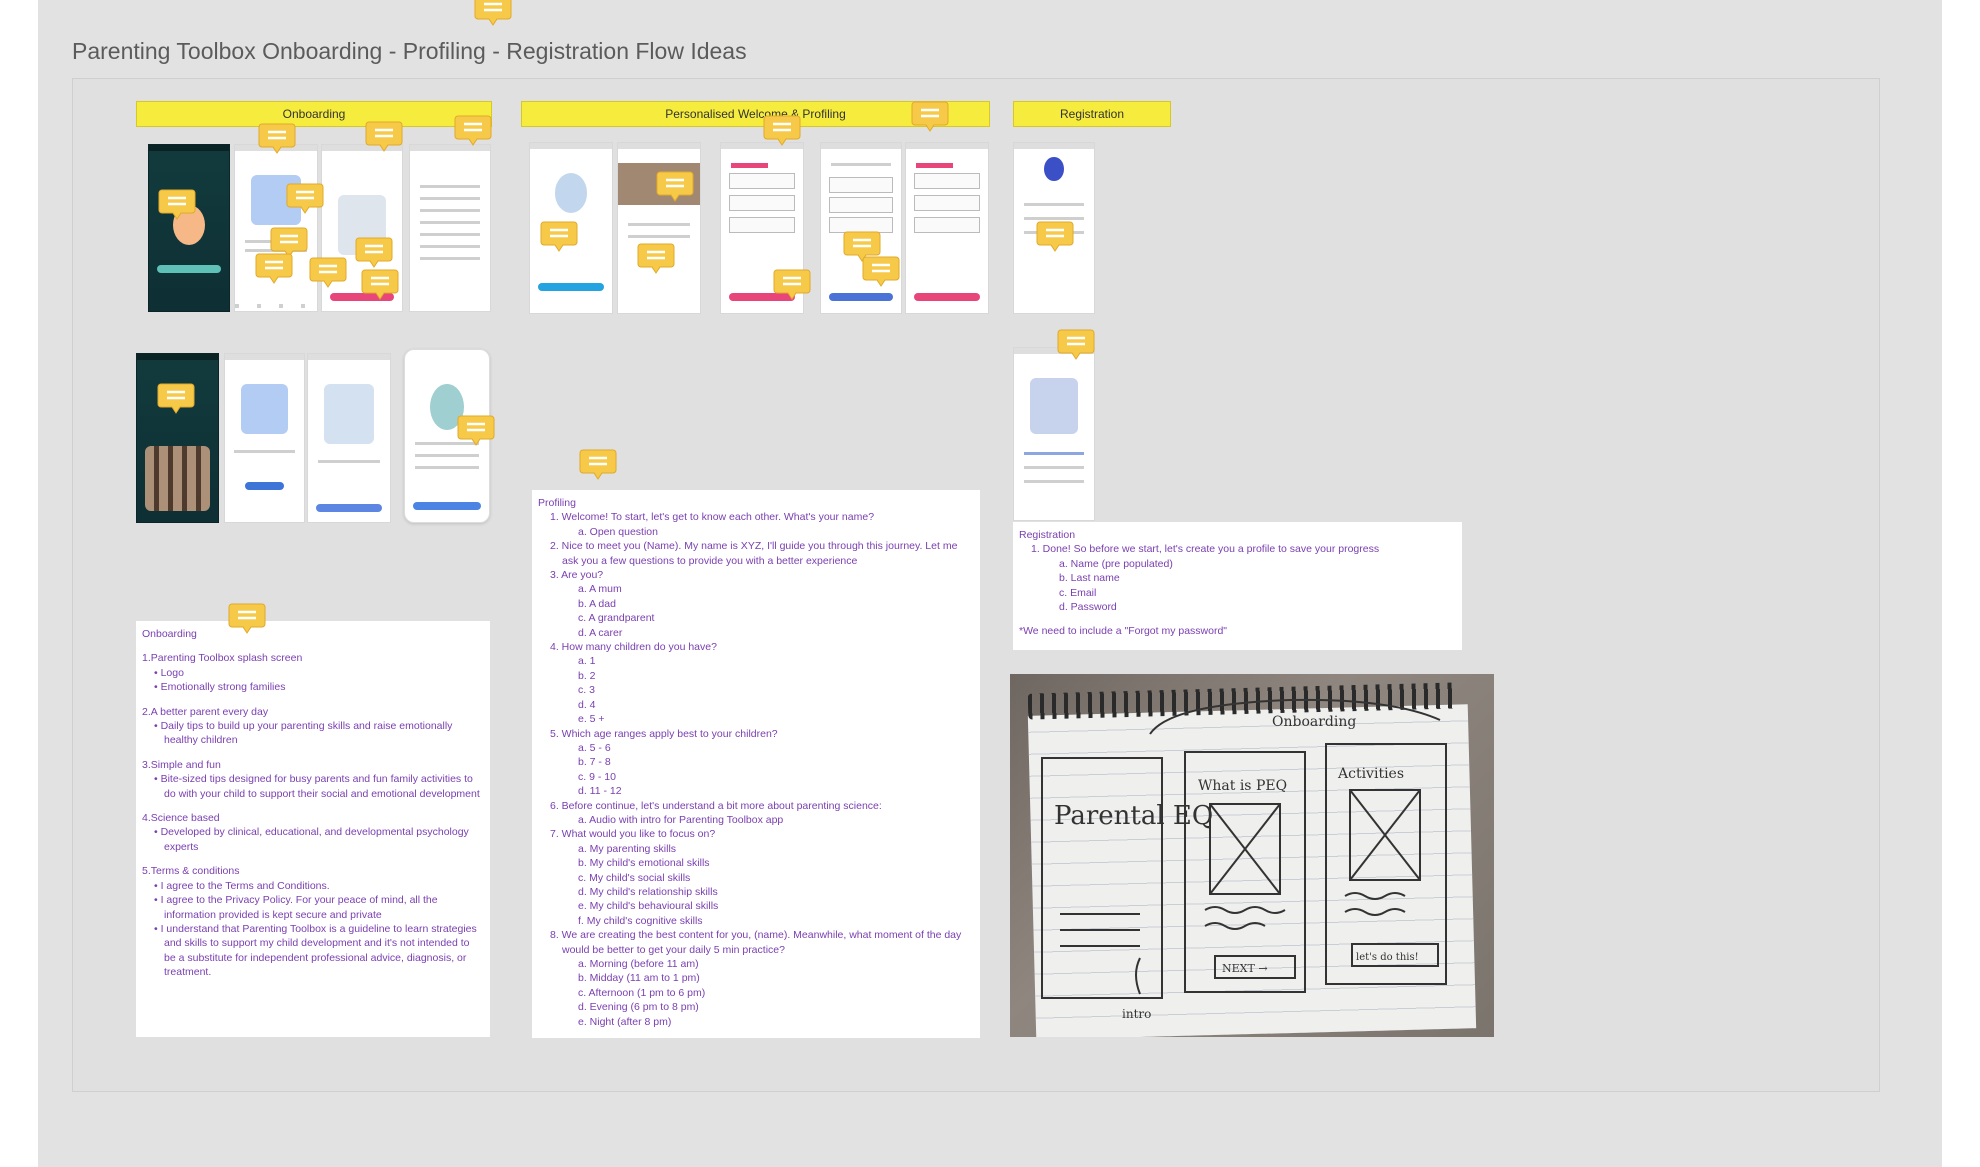 This screenshot has width=1980, height=1167. I want to click on question-title, so click(934, 166).